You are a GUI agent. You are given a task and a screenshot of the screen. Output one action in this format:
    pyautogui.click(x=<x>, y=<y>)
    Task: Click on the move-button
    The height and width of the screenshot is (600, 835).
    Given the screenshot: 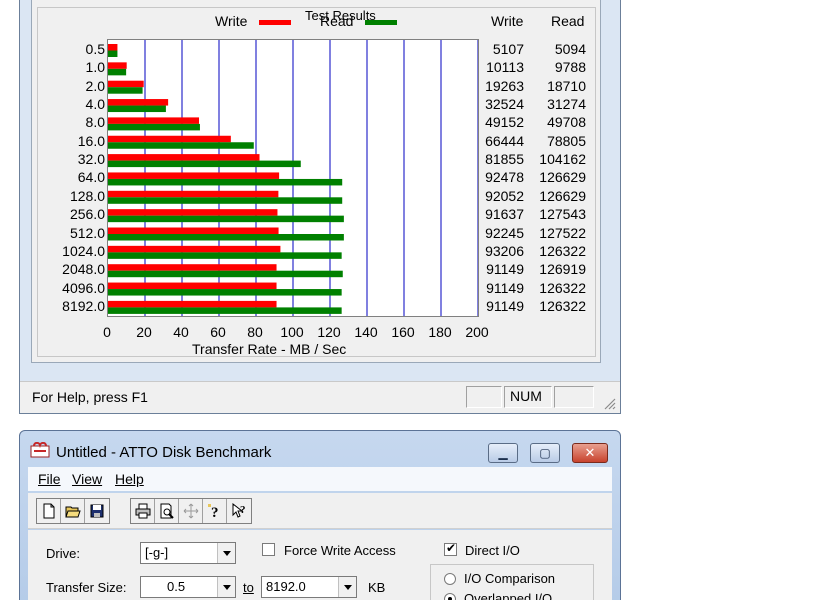 What is the action you would take?
    pyautogui.click(x=191, y=511)
    